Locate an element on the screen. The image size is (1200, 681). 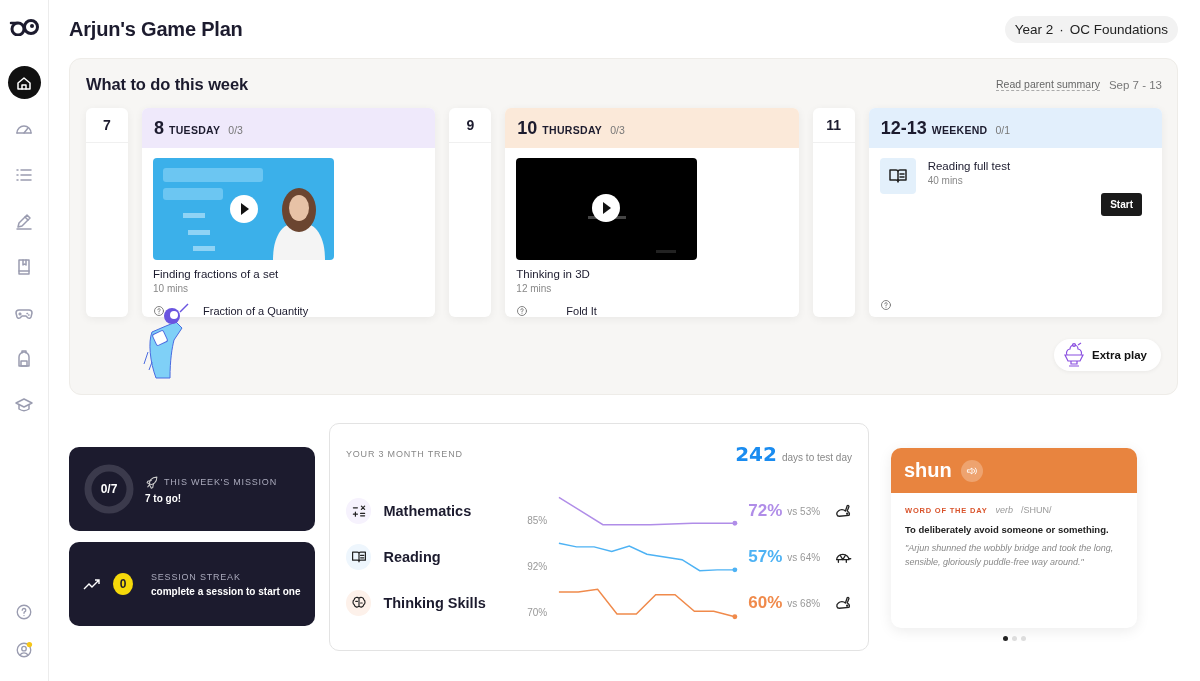
subject-name: Reading is located at coordinates (412, 557).